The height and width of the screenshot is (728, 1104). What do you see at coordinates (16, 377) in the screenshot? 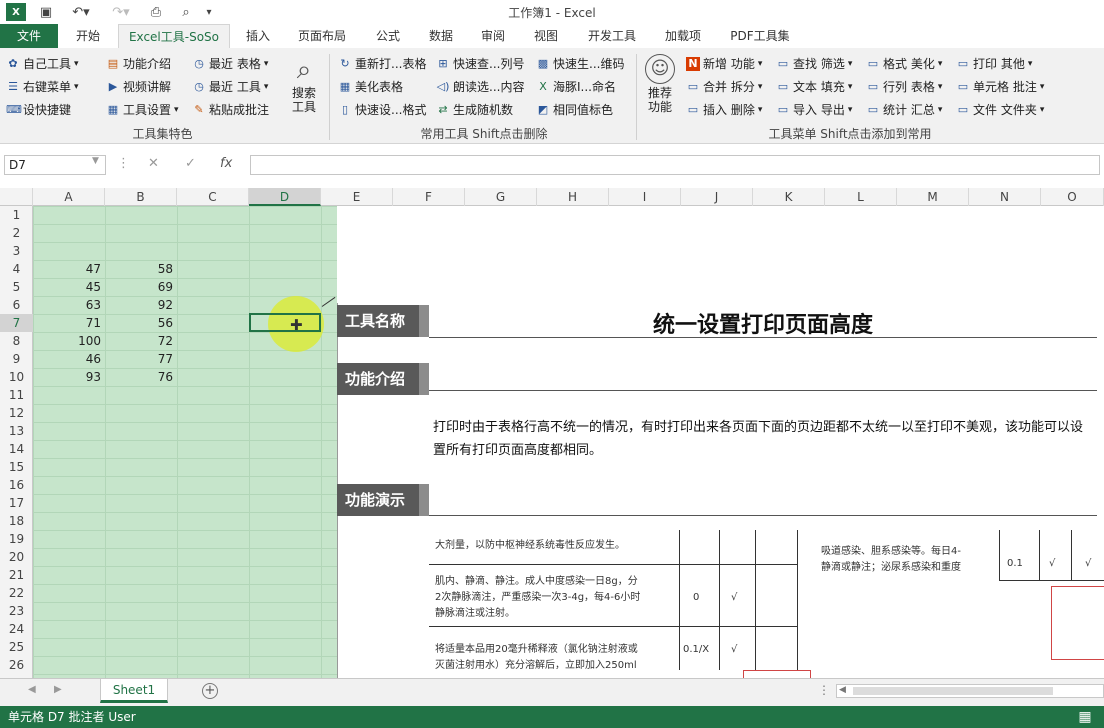
I see `row-header-10: 10` at bounding box center [16, 377].